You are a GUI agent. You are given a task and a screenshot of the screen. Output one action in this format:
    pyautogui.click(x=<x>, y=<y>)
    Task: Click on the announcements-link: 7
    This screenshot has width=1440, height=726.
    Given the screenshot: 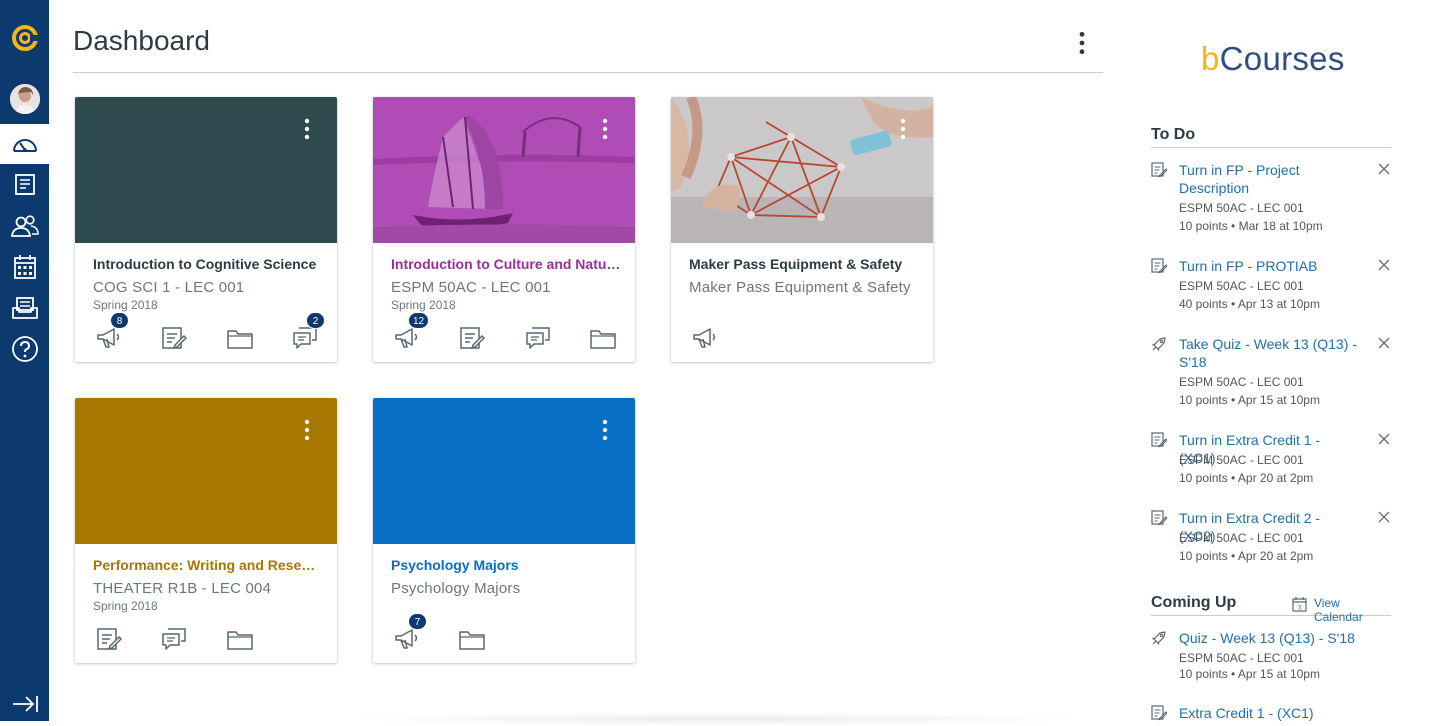 What is the action you would take?
    pyautogui.click(x=410, y=632)
    